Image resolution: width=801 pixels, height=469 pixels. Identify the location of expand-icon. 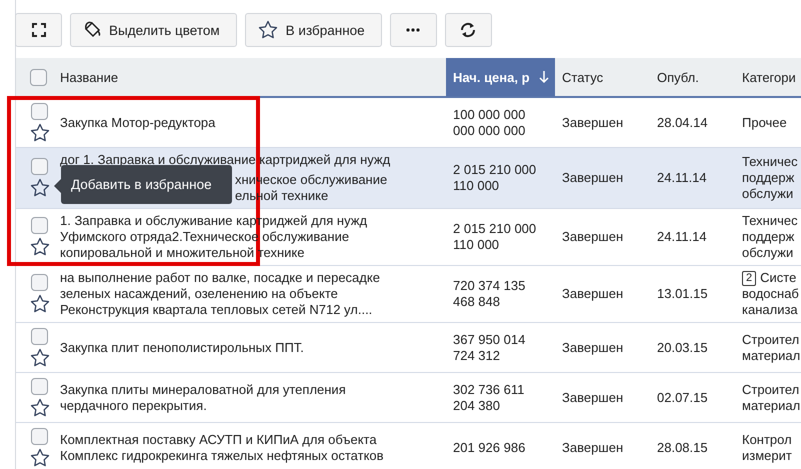
(39, 30).